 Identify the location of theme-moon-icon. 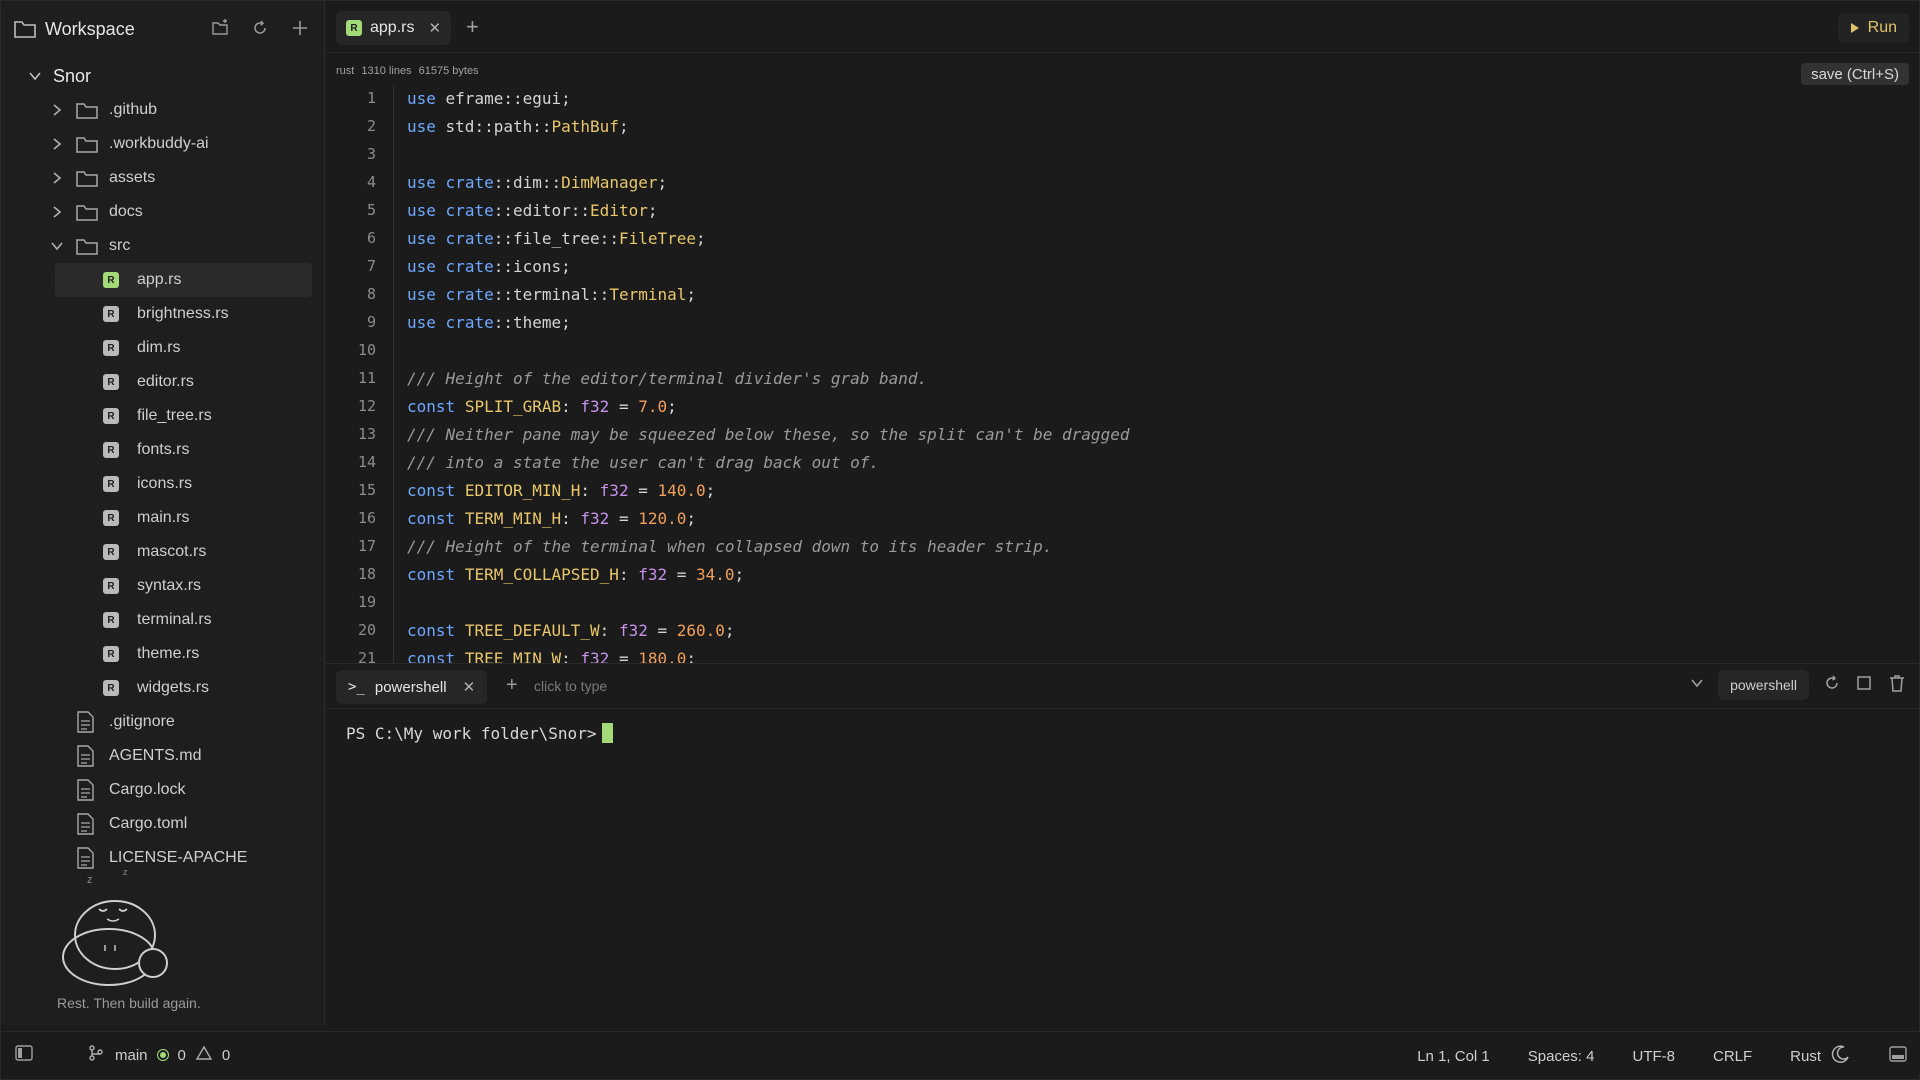
(1841, 1056).